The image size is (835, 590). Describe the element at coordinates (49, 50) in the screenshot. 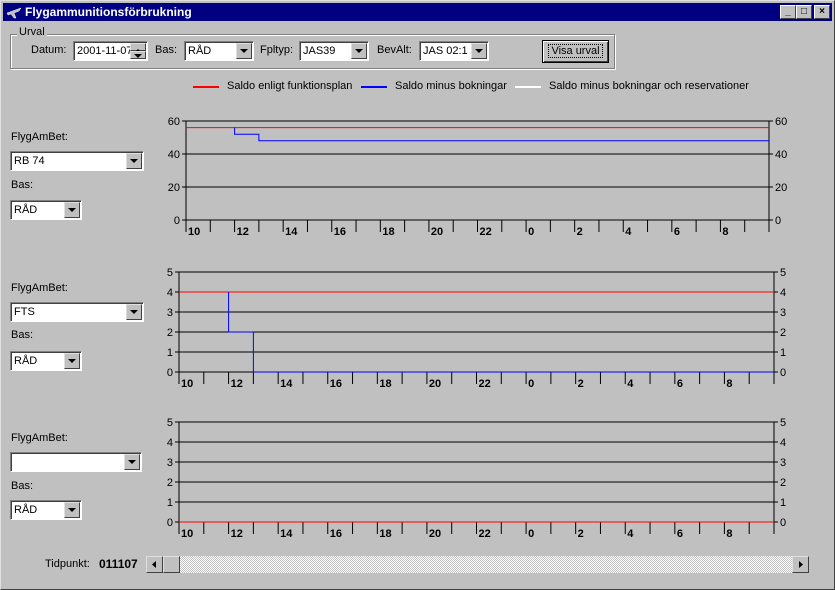

I see `datum-label: Datum:` at that location.